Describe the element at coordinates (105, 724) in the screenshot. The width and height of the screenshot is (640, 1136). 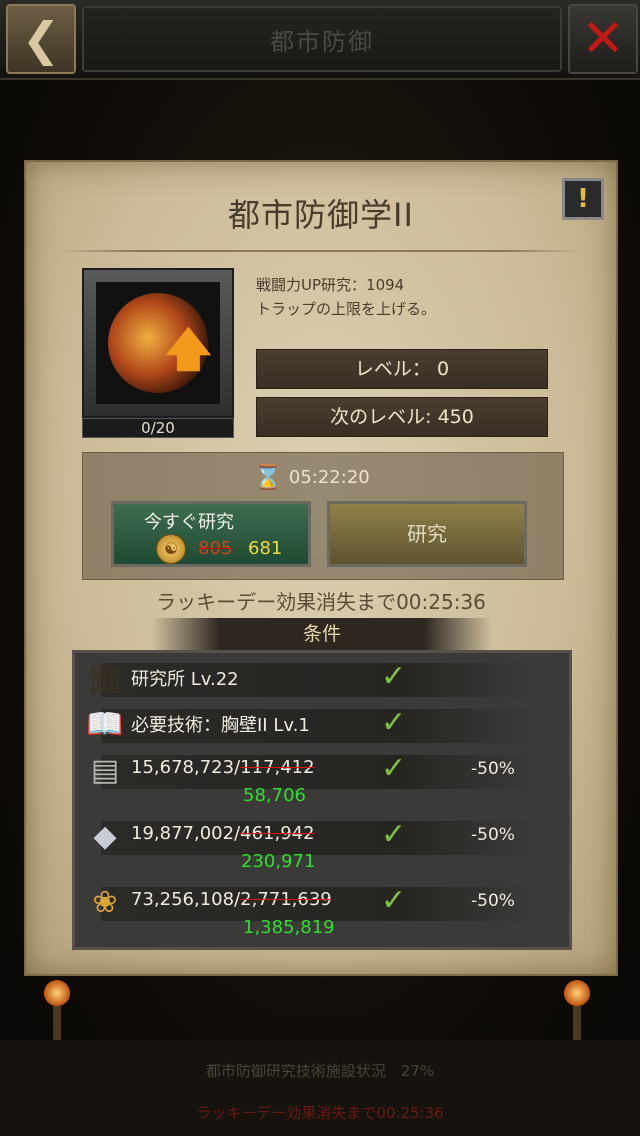
I see `book-icon: 📖` at that location.